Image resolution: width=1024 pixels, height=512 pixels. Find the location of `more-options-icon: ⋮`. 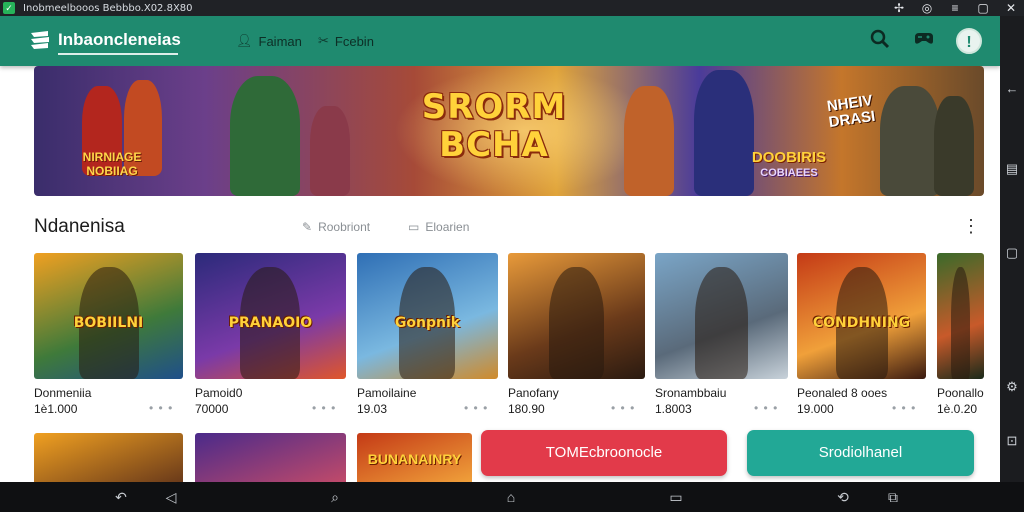

more-options-icon: ⋮ is located at coordinates (971, 226).